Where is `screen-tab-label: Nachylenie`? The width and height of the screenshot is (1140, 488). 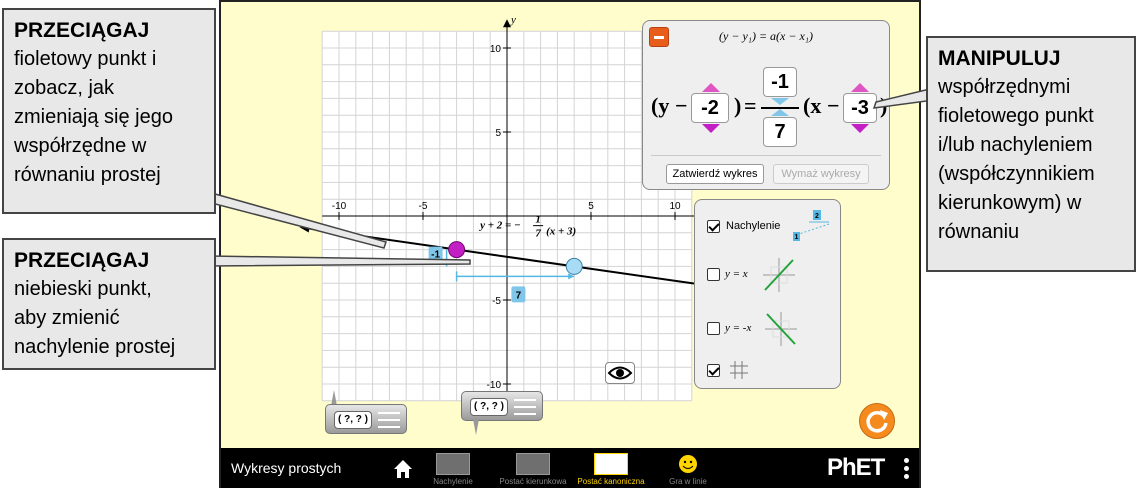
screen-tab-label: Nachylenie is located at coordinates (453, 481).